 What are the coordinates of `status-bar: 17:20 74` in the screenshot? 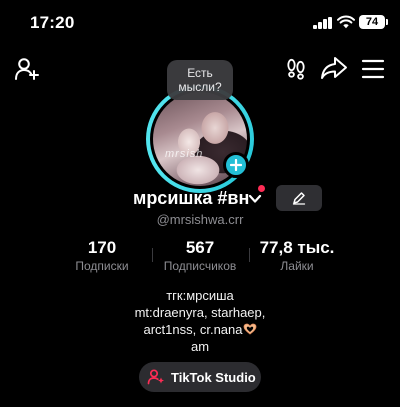 It's located at (200, 23).